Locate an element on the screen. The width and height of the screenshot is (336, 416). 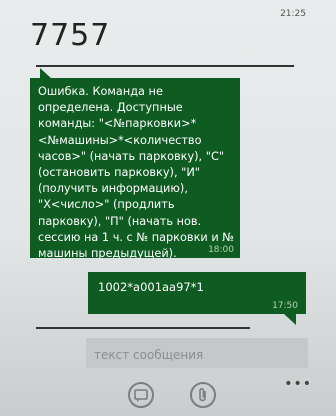
compose-divider is located at coordinates (143, 328).